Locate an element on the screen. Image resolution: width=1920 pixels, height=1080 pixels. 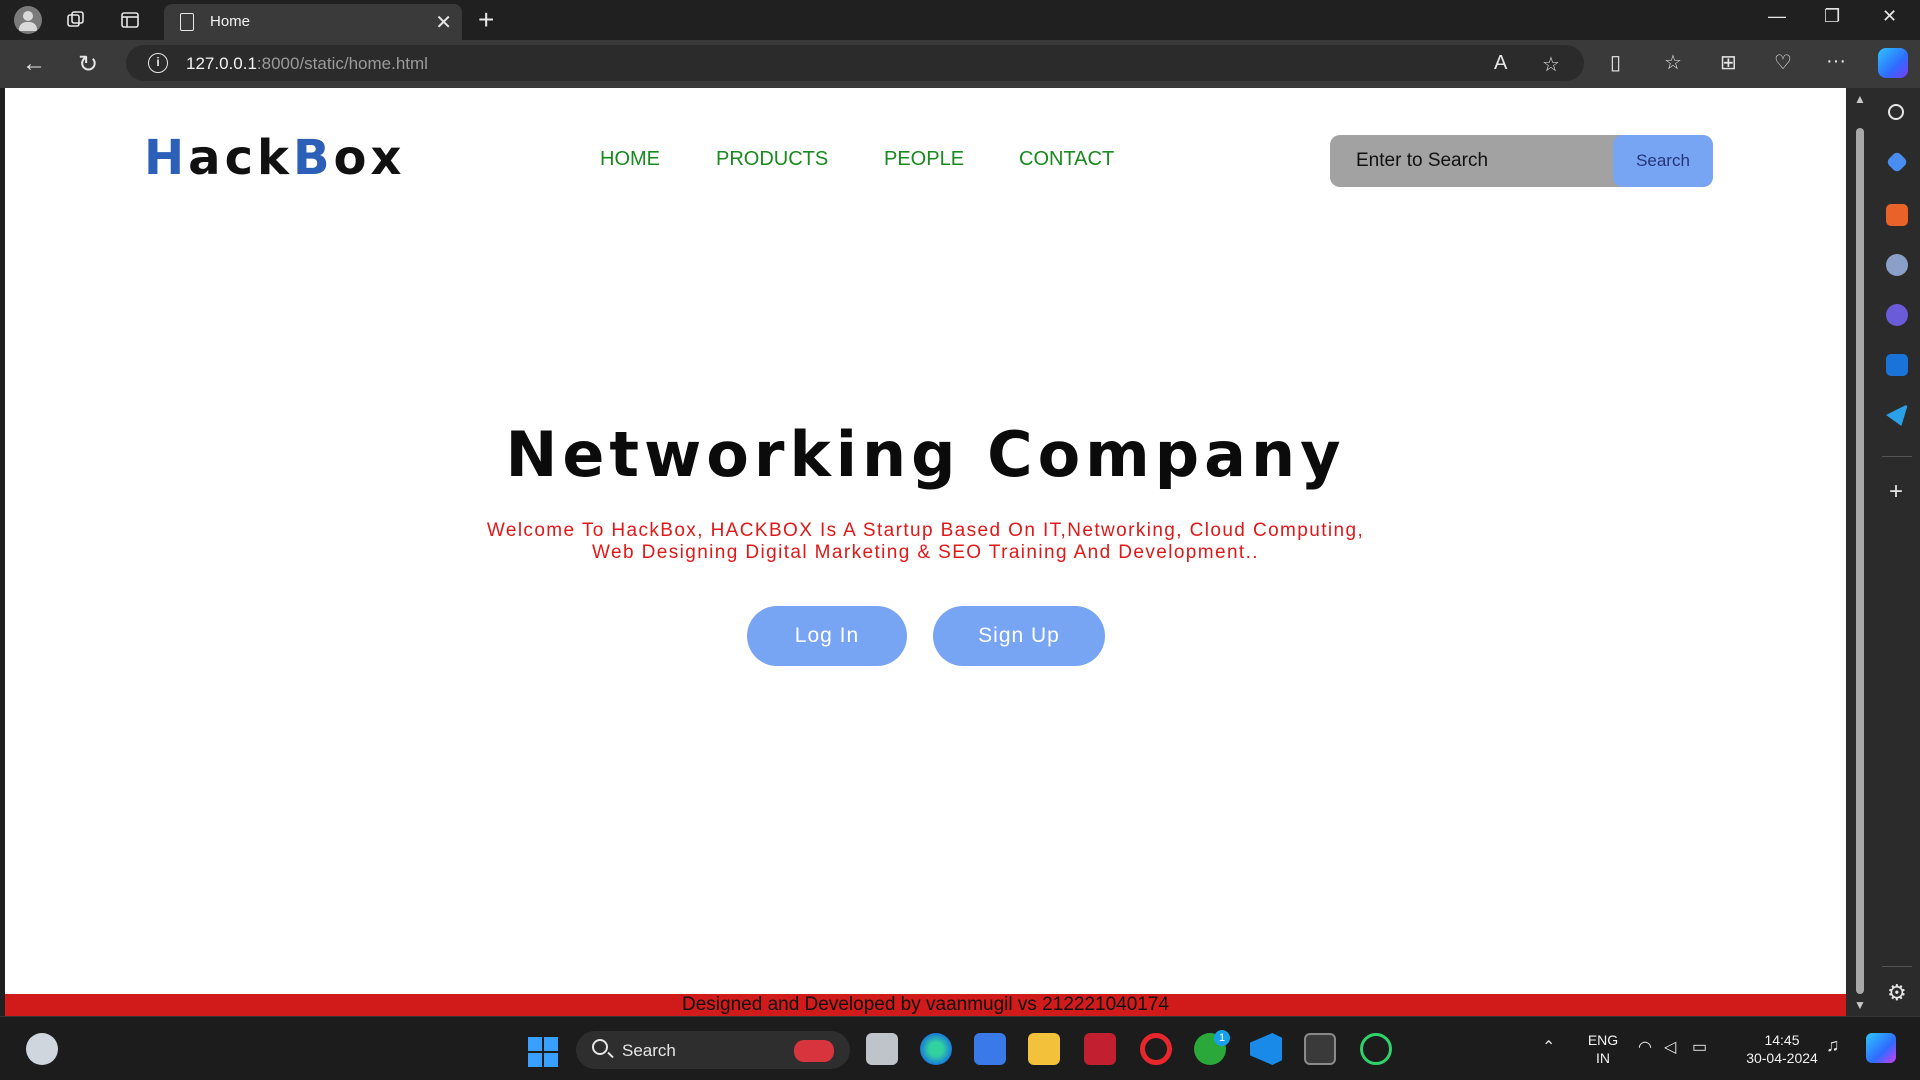
add-favorite-icon: ☆ is located at coordinates (1551, 64).